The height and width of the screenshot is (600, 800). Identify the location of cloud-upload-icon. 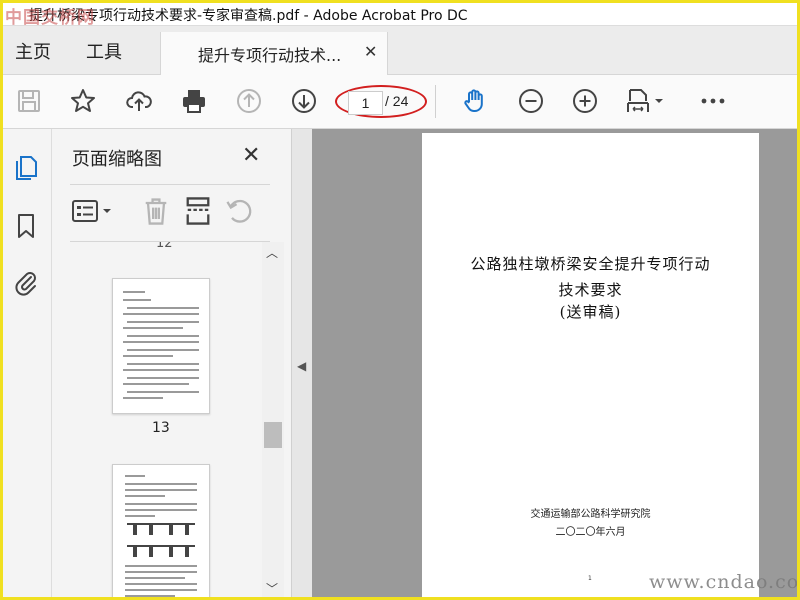
(139, 101).